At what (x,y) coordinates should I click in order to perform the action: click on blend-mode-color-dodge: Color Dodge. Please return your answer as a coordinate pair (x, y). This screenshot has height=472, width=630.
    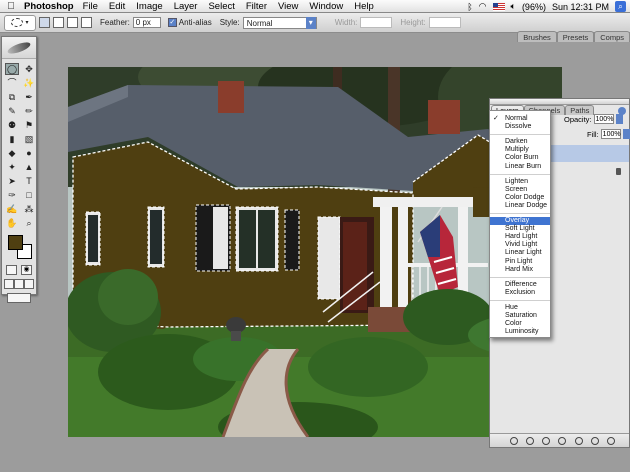
    Looking at the image, I should click on (520, 198).